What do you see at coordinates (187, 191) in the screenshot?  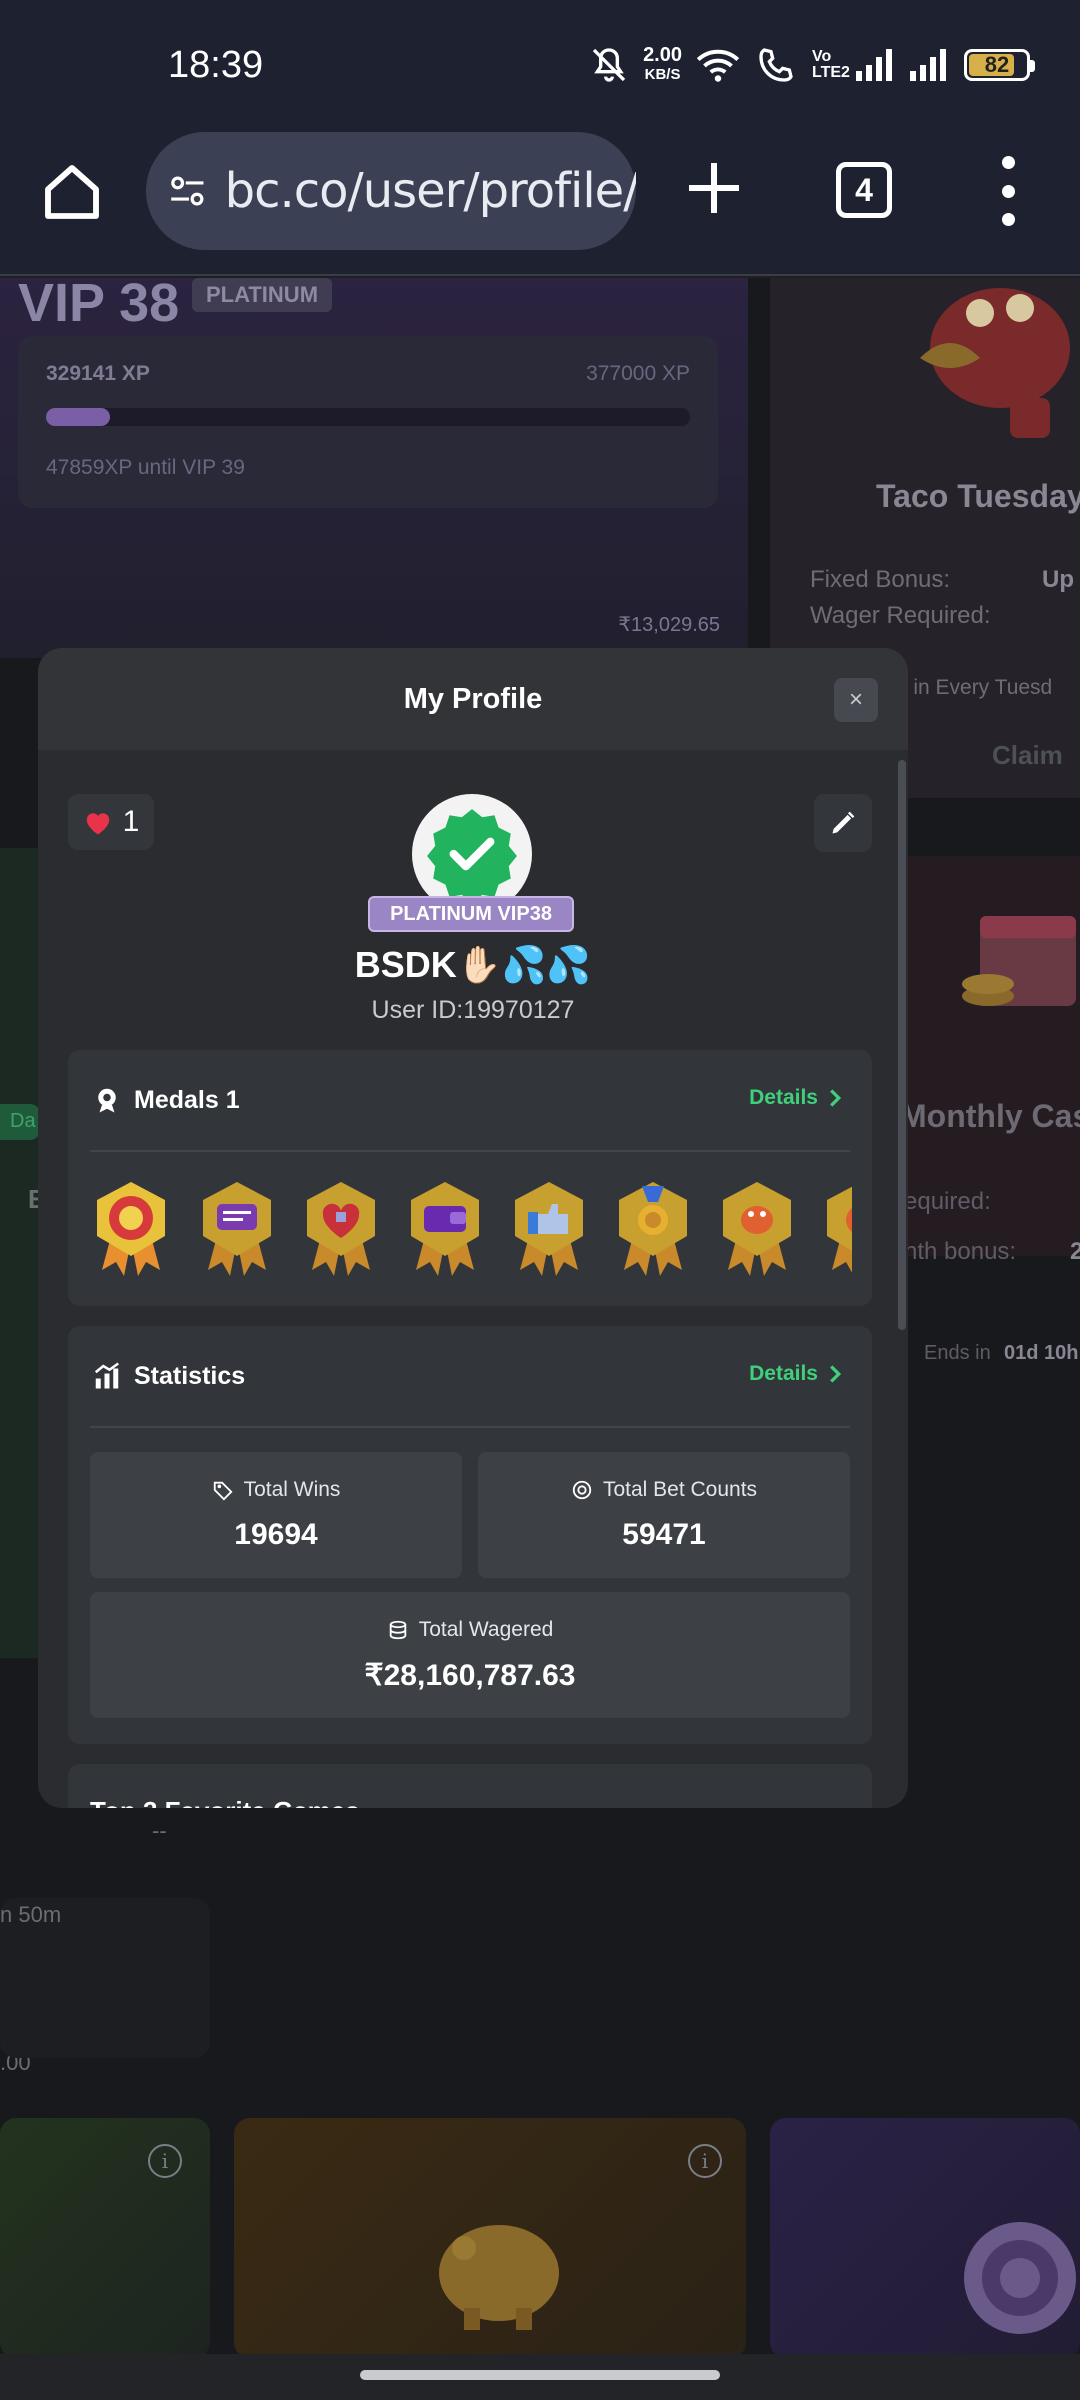 I see `site-settings-icon` at bounding box center [187, 191].